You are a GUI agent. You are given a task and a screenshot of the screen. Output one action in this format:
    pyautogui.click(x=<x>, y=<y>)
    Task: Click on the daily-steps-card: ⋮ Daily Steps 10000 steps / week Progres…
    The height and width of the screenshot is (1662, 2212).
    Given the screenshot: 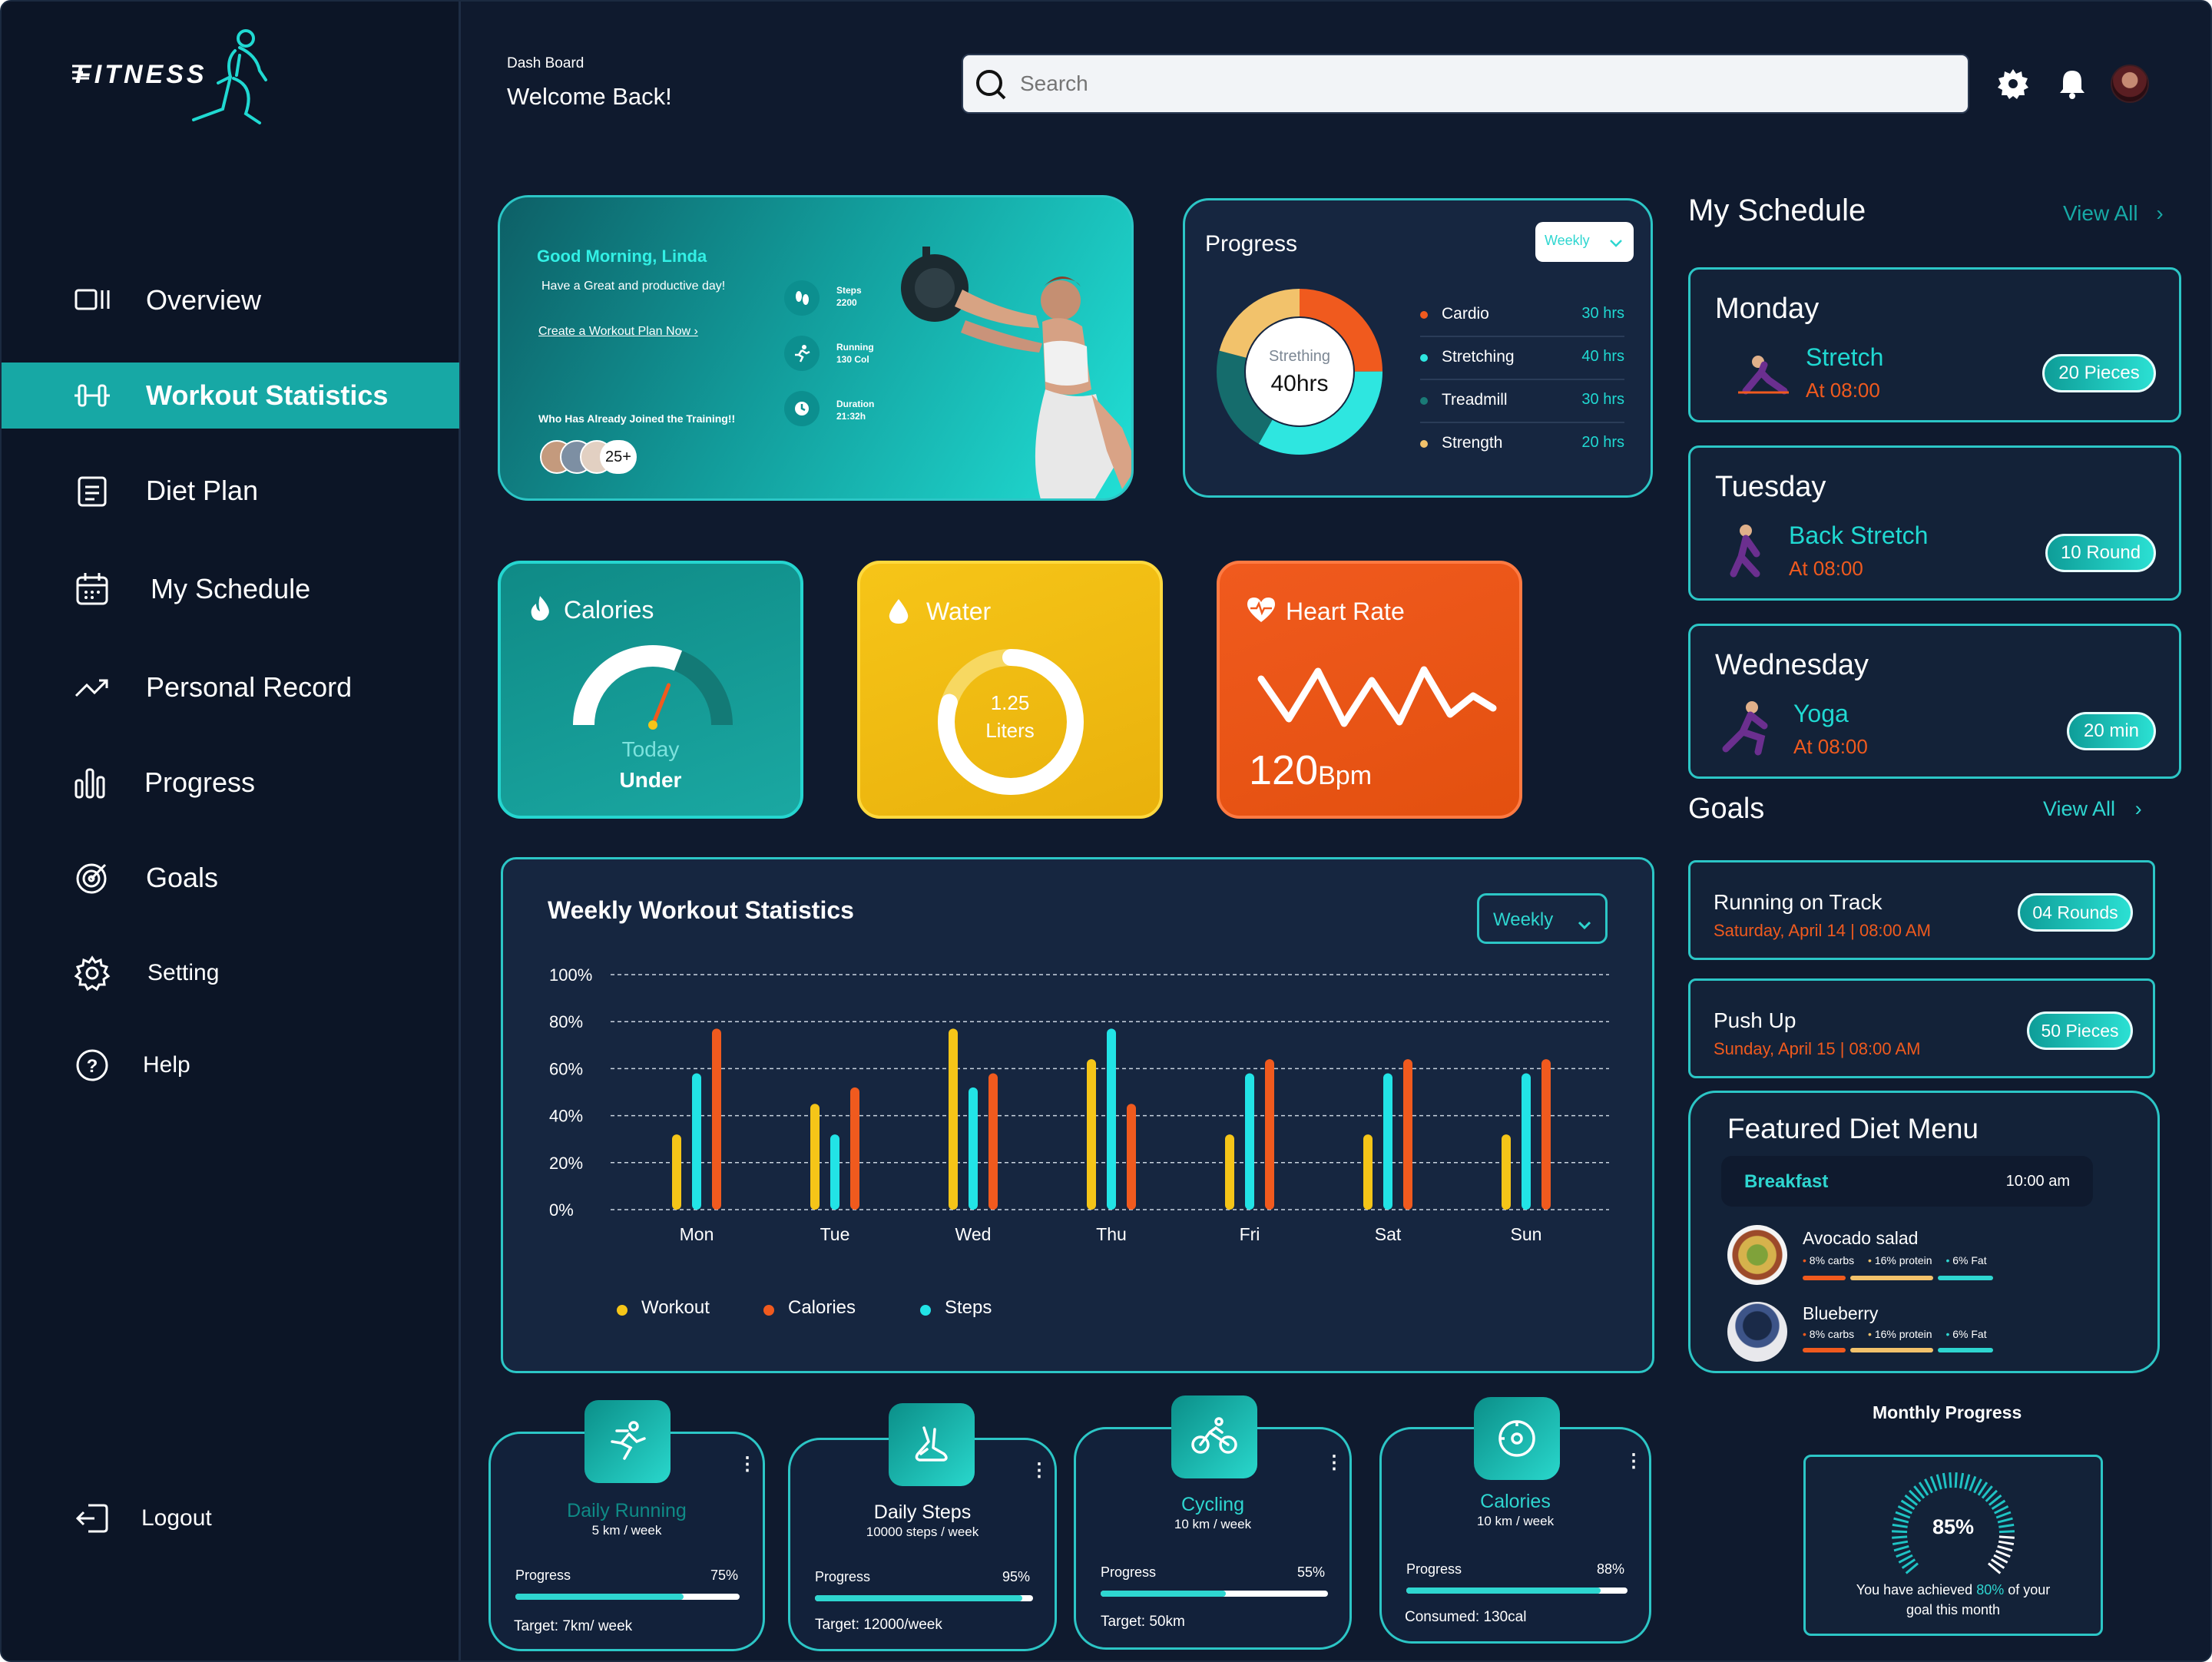 What is the action you would take?
    pyautogui.click(x=923, y=1527)
    